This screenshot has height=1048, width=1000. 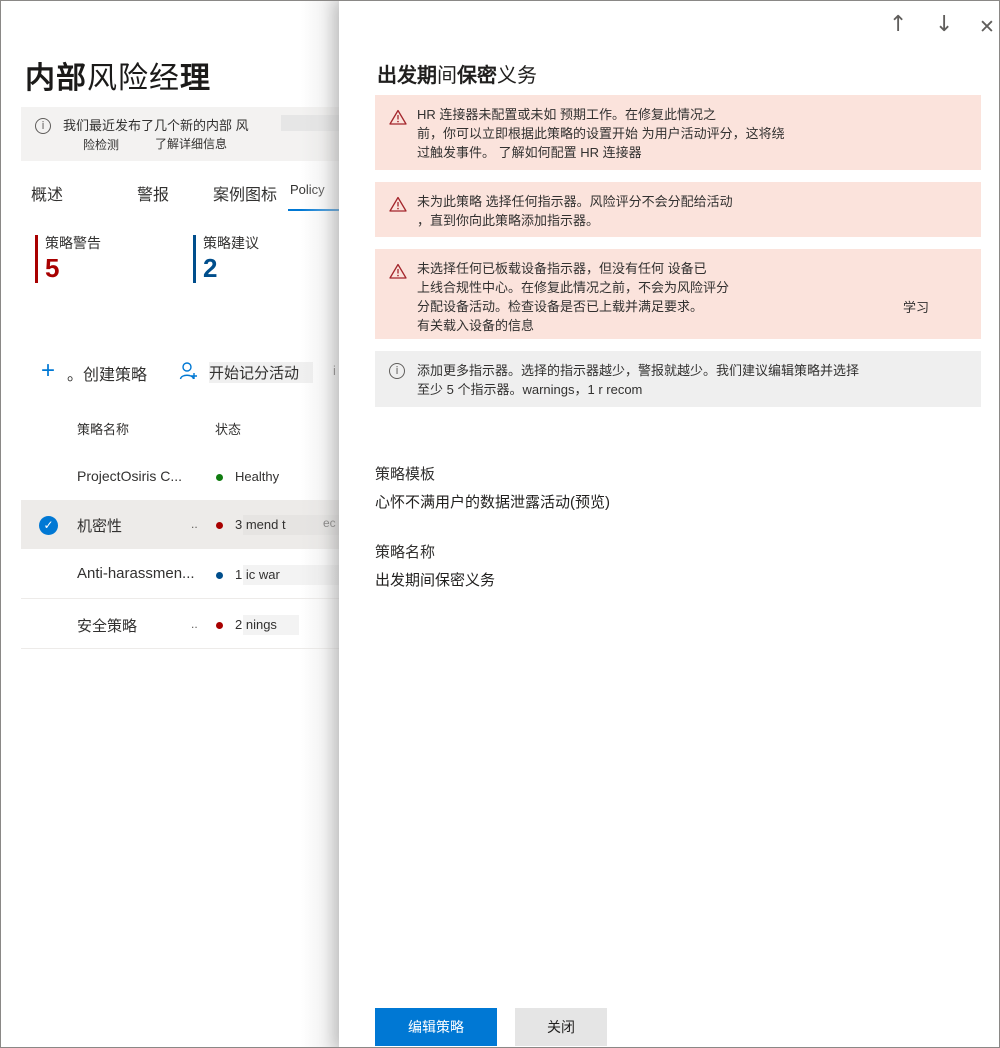 I want to click on warning-text: 未为此策略 选择任何指示器。风险评分不会分配给活动 ，直到你向此策略添加指示器。, so click(x=575, y=211).